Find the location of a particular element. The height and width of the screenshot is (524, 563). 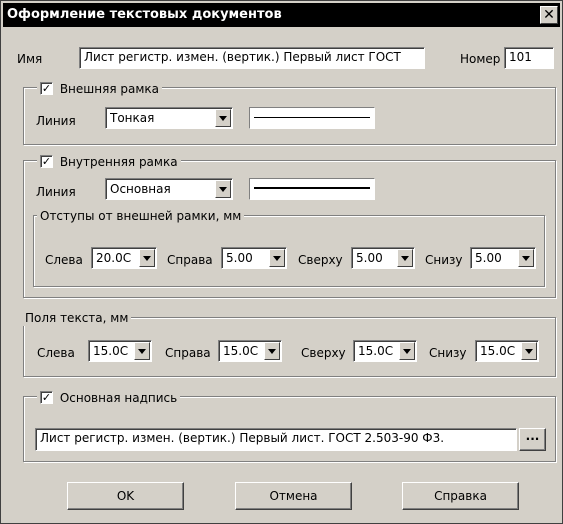

offset-right-value: 5.00 is located at coordinates (239, 258).